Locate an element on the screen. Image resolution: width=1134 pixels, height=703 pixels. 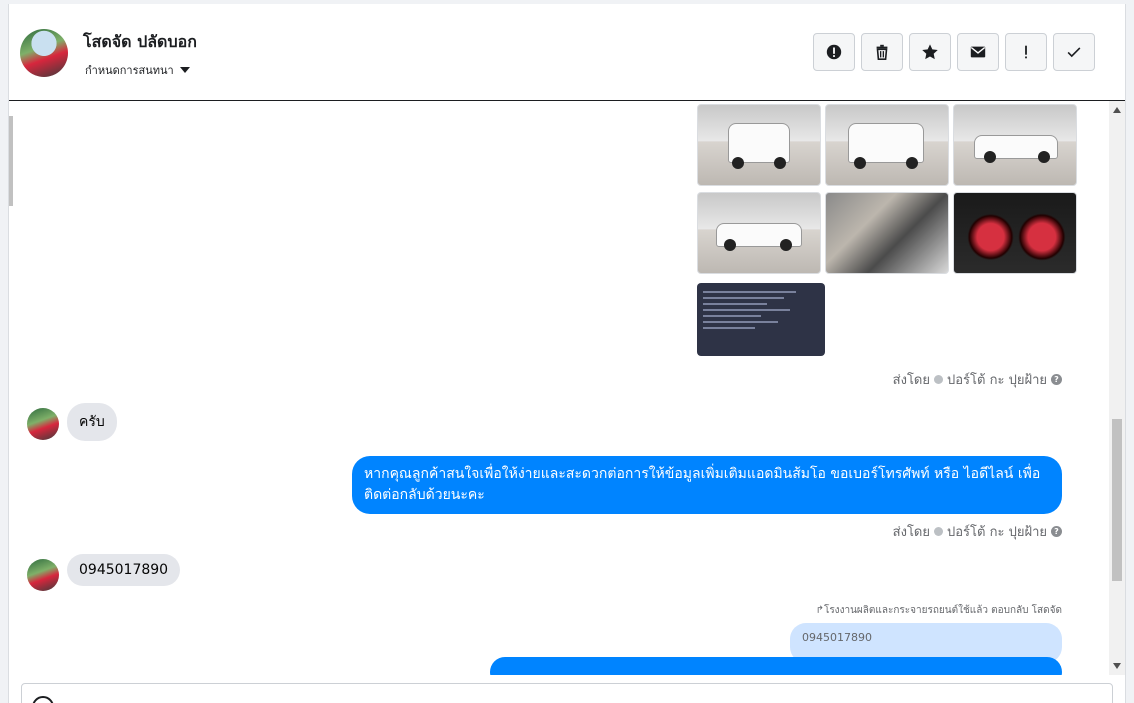
star-button is located at coordinates (930, 52).